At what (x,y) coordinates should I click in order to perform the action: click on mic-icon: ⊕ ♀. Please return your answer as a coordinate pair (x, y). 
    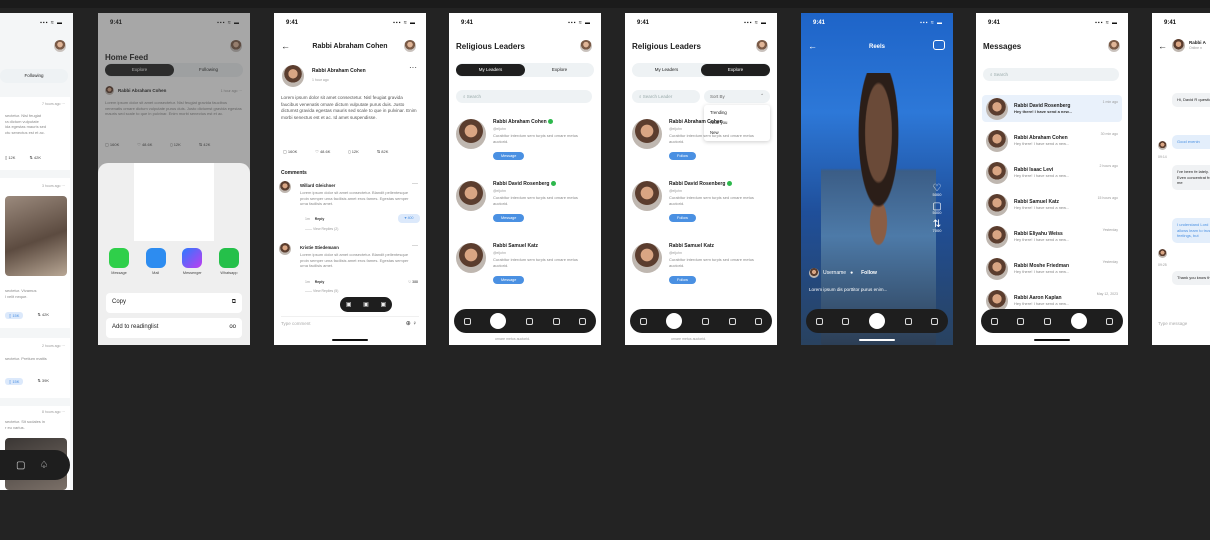
    Looking at the image, I should click on (411, 323).